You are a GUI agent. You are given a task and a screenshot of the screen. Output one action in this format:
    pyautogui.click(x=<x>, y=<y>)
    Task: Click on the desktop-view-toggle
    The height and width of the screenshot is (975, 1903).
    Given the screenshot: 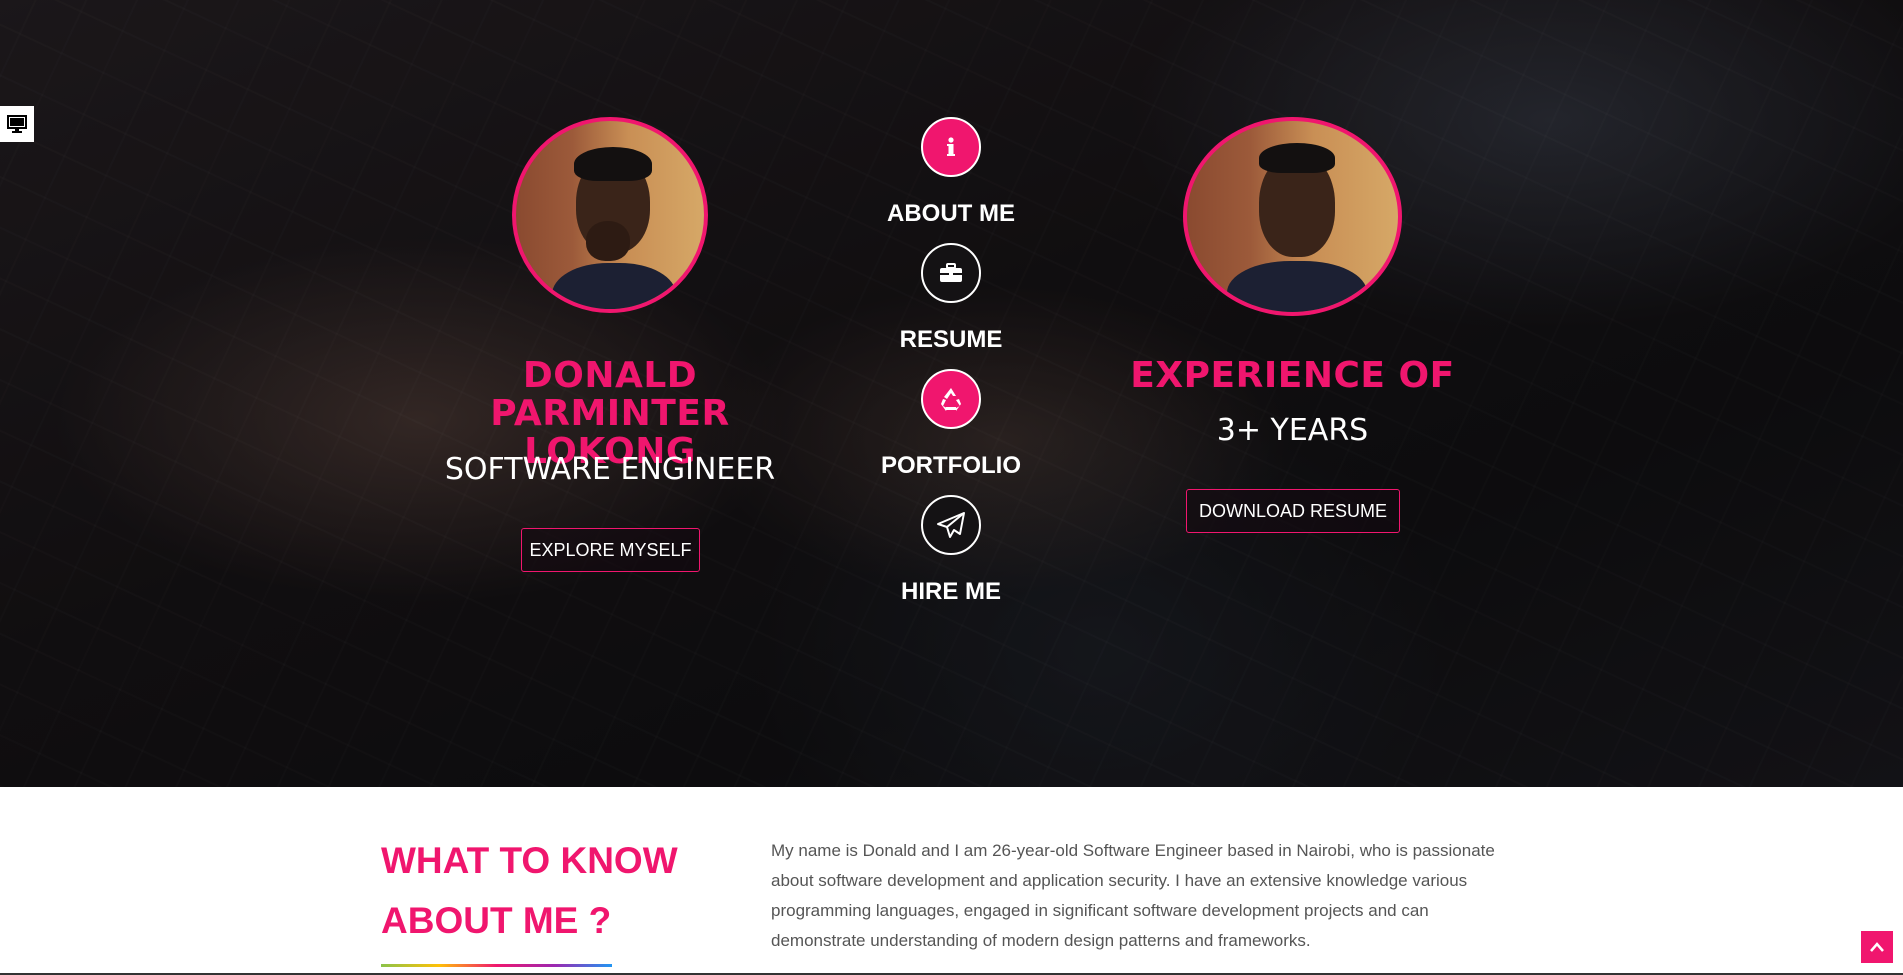 What is the action you would take?
    pyautogui.click(x=17, y=124)
    